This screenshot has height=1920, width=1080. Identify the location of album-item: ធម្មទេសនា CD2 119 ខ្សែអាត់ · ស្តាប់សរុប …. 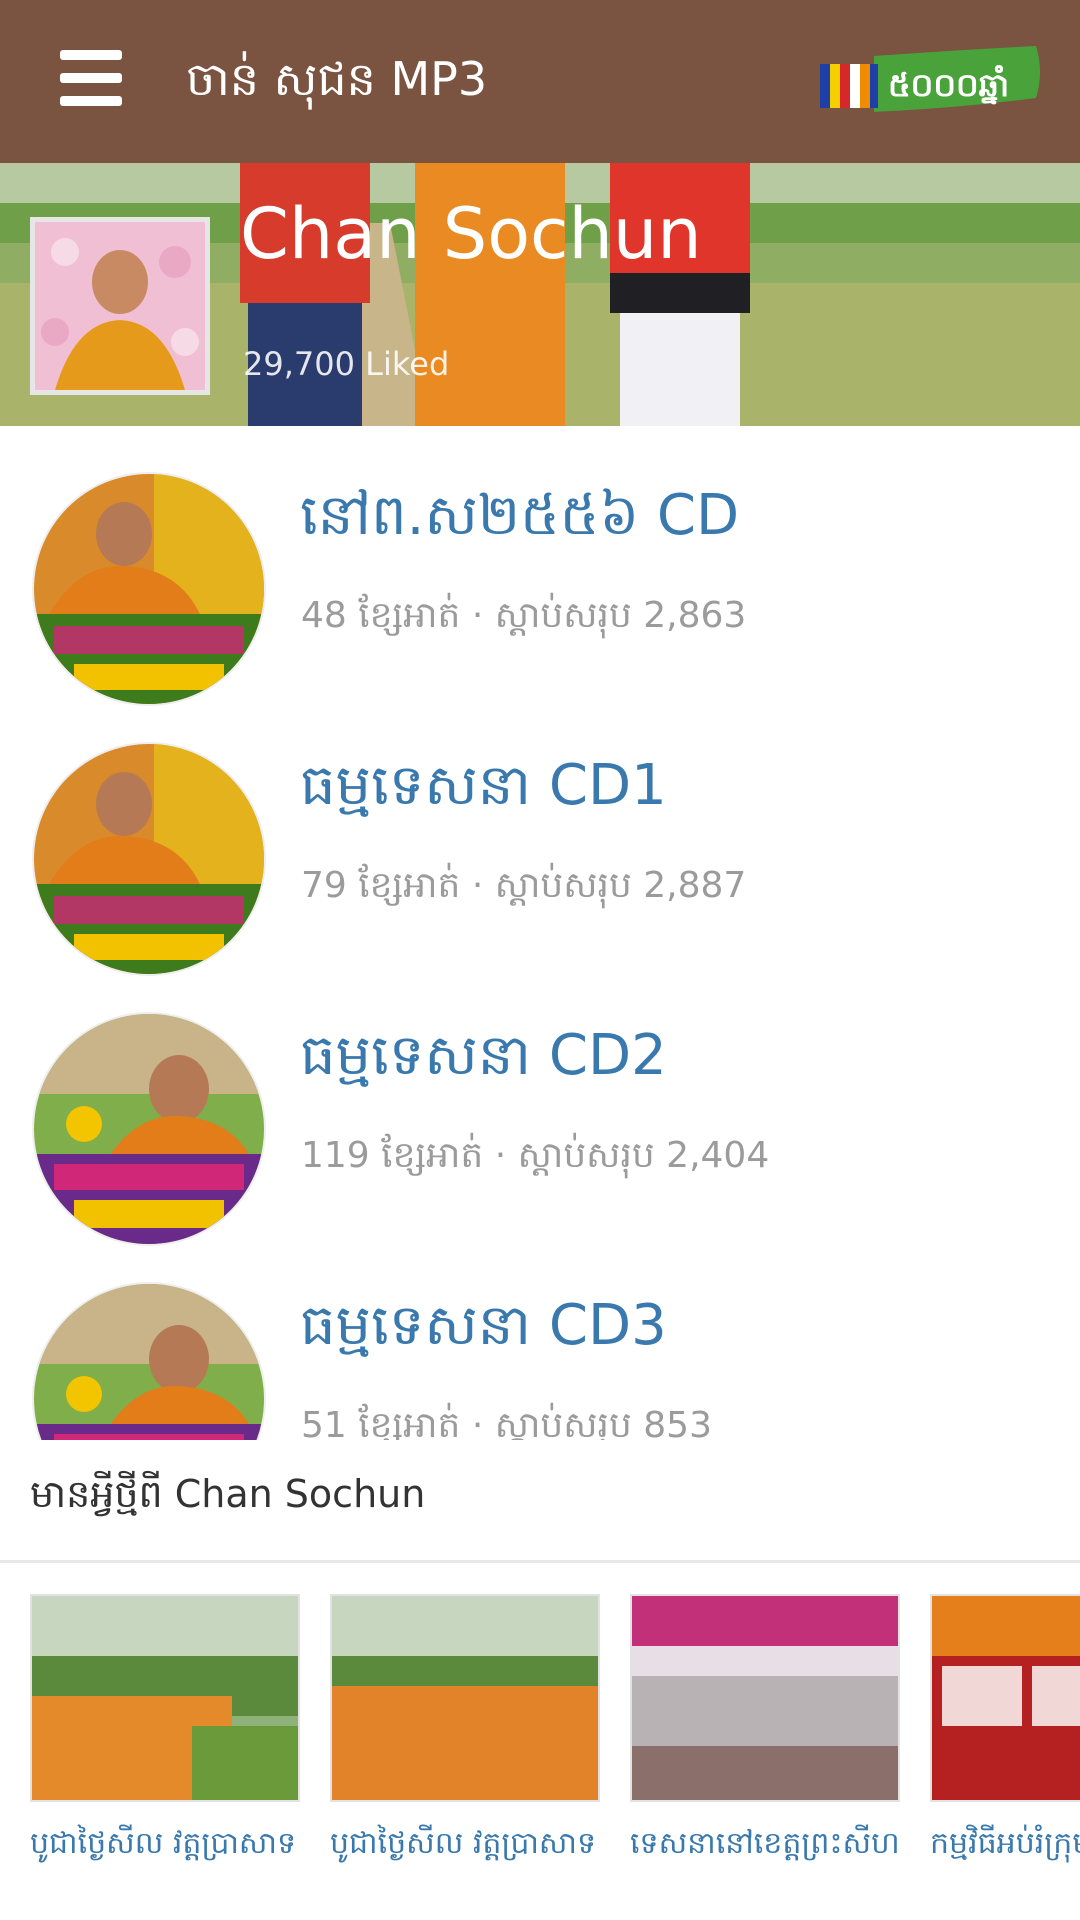
(540, 1106).